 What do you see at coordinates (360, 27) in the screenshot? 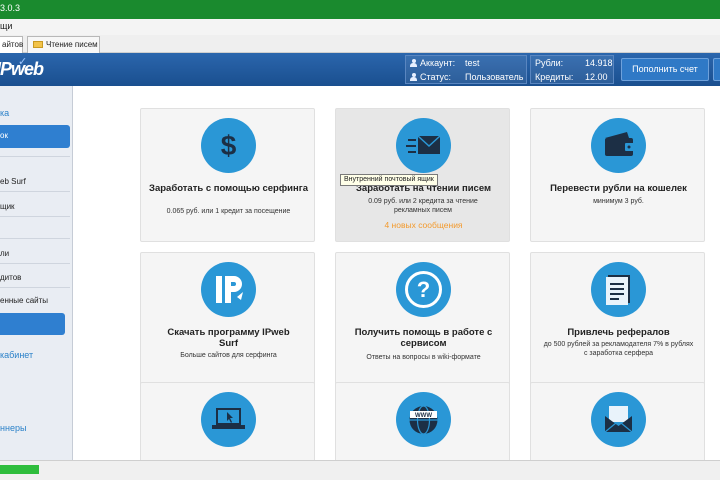
I see `menu-bar: щи` at bounding box center [360, 27].